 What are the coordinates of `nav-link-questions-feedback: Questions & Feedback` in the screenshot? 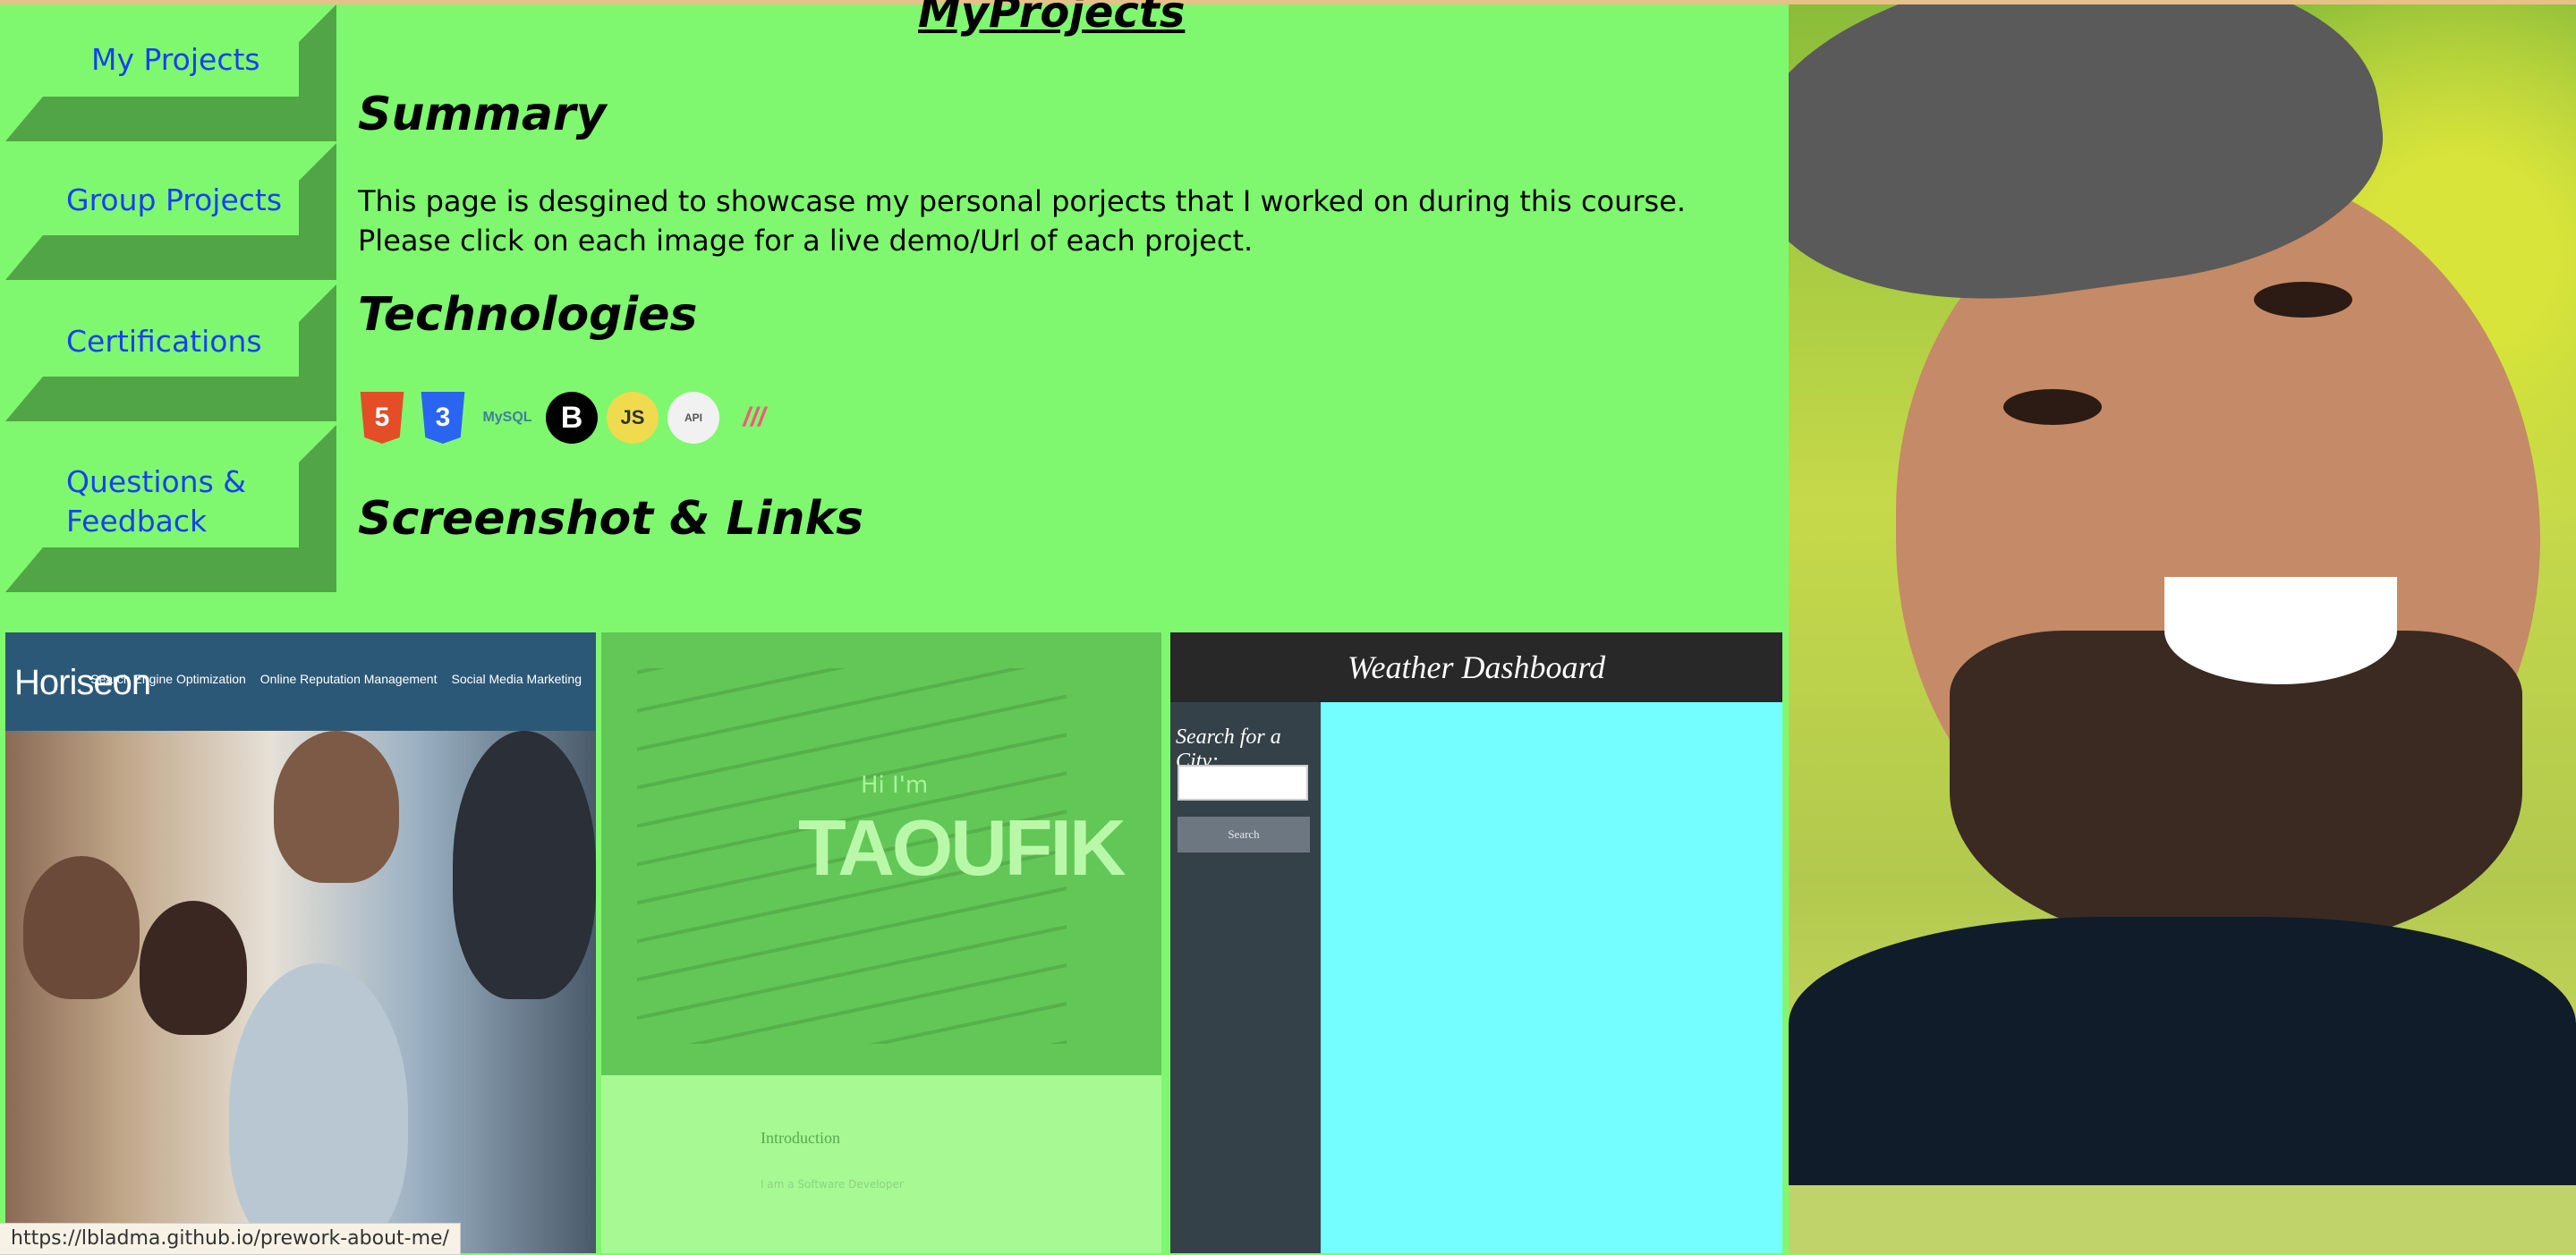 It's located at (173, 501).